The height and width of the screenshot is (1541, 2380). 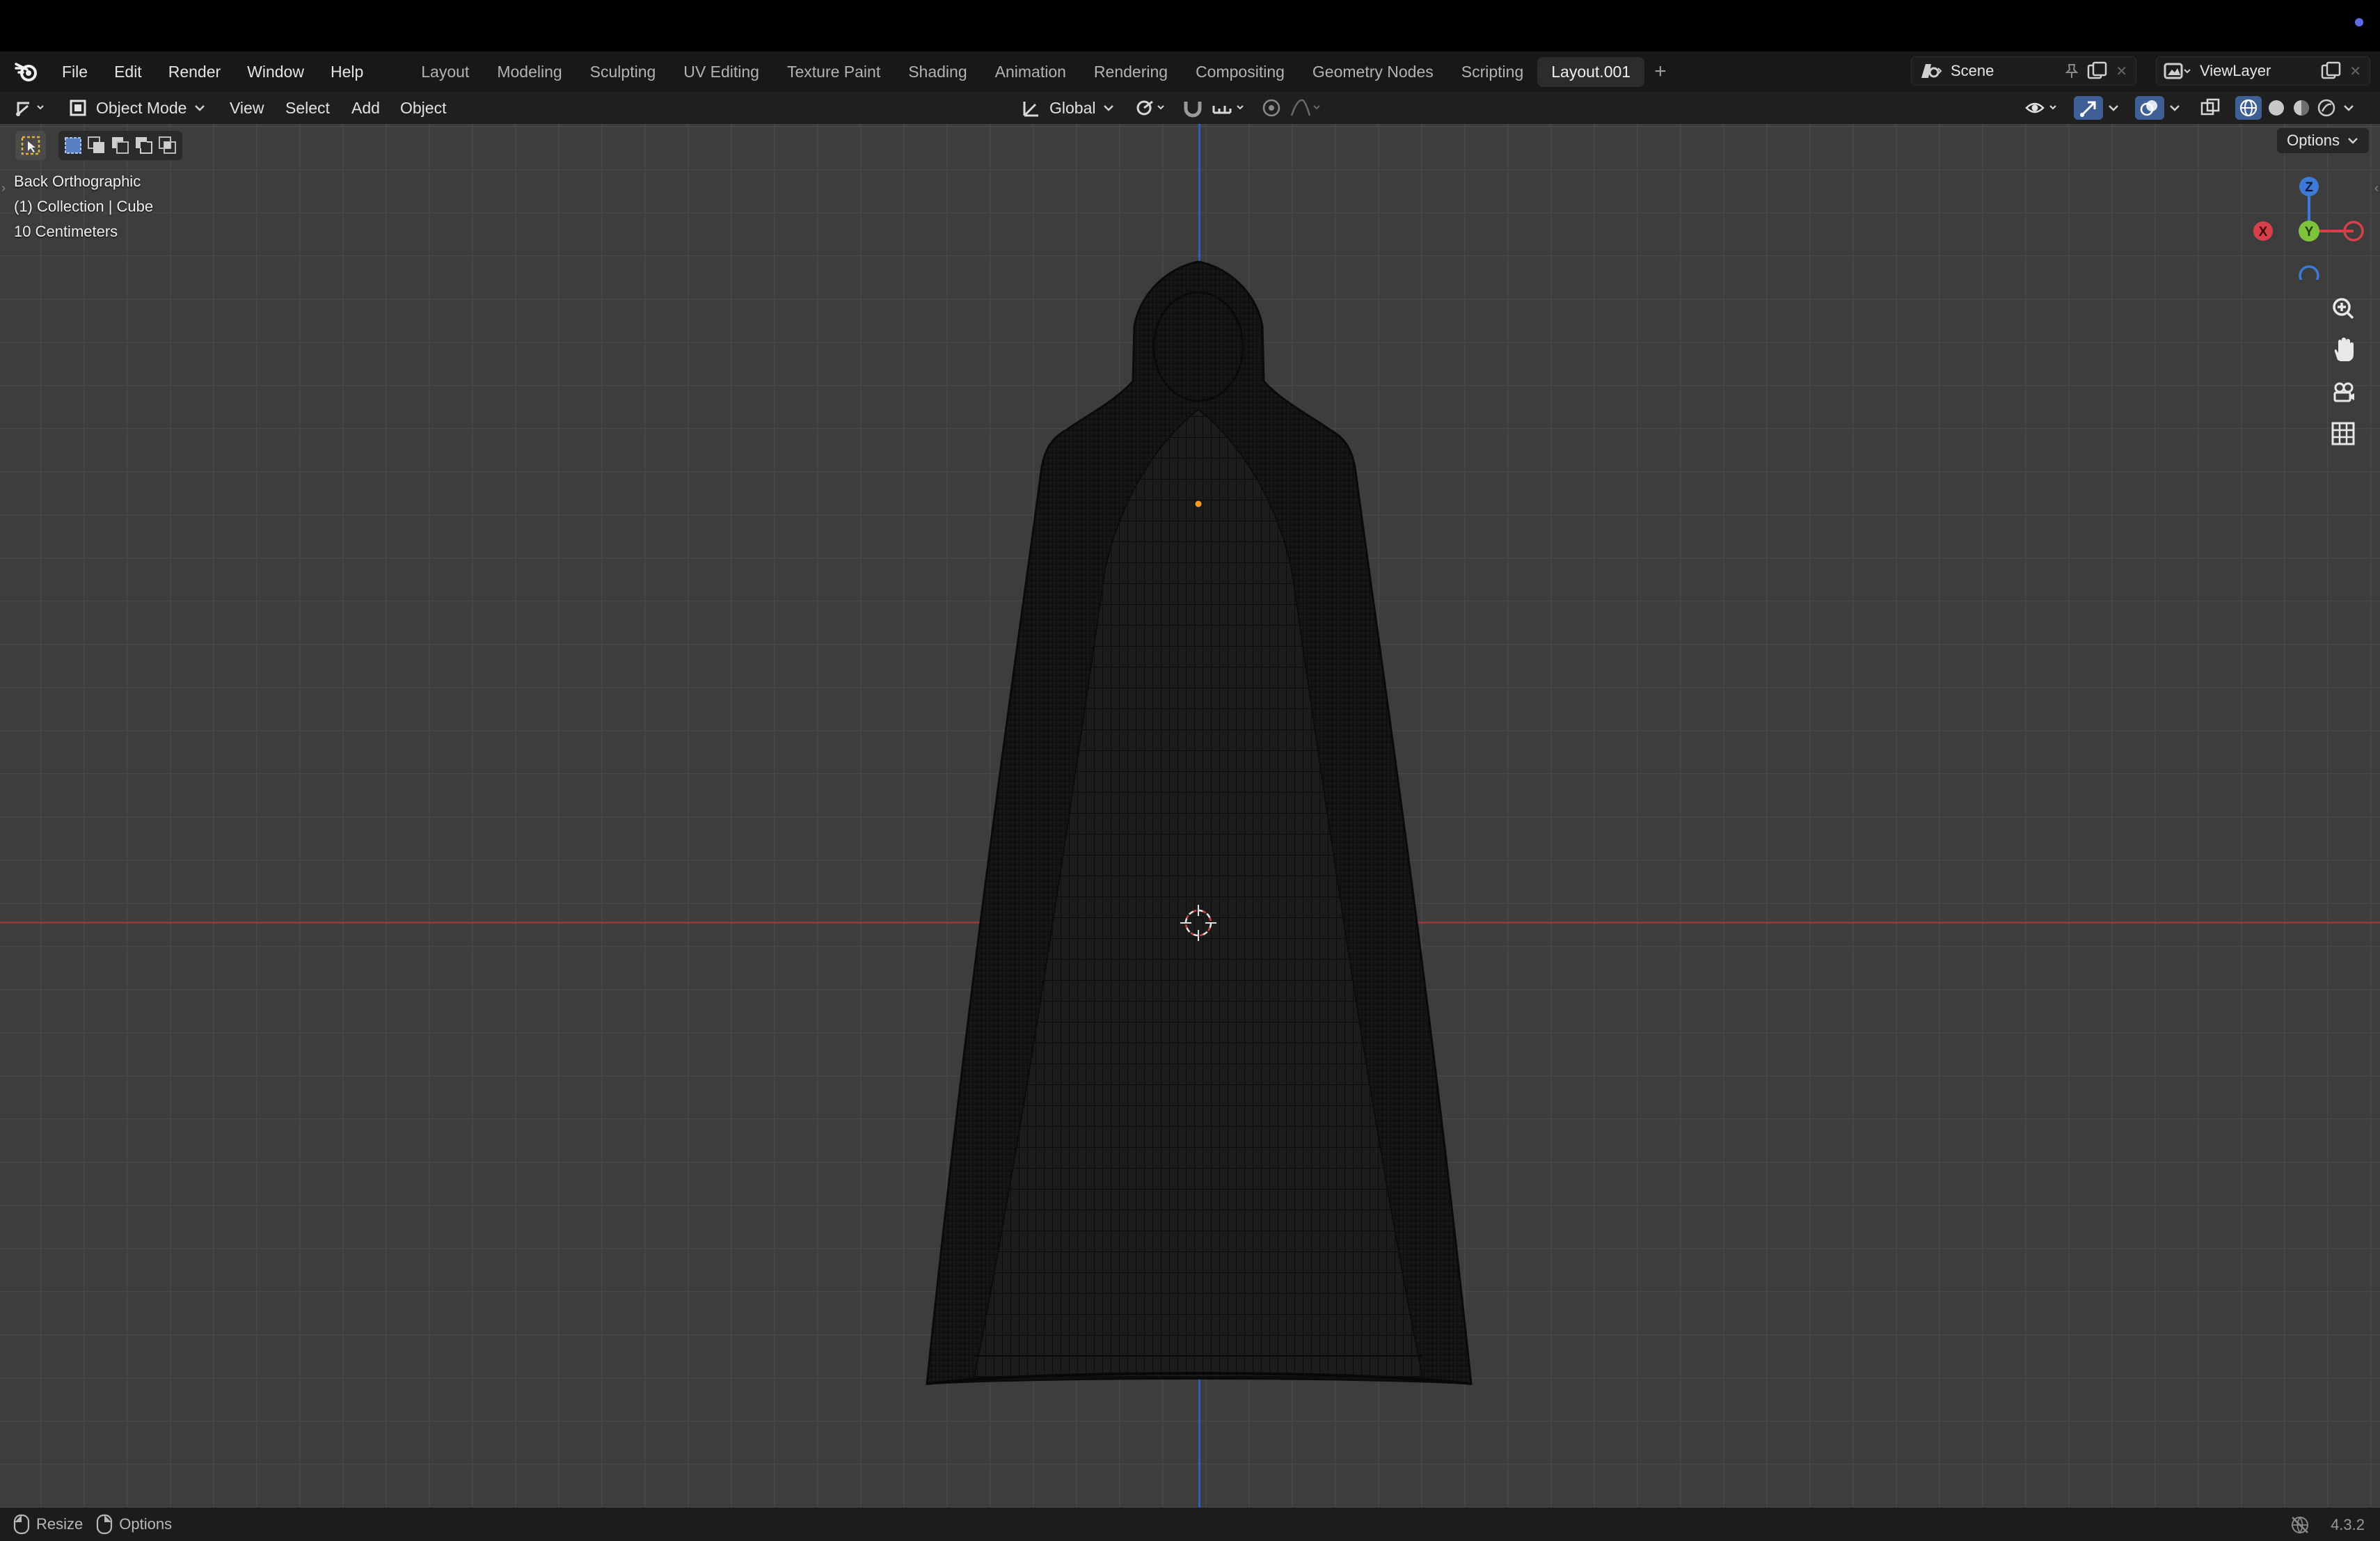 I want to click on scene-selector: Scene ✕, so click(x=2024, y=71).